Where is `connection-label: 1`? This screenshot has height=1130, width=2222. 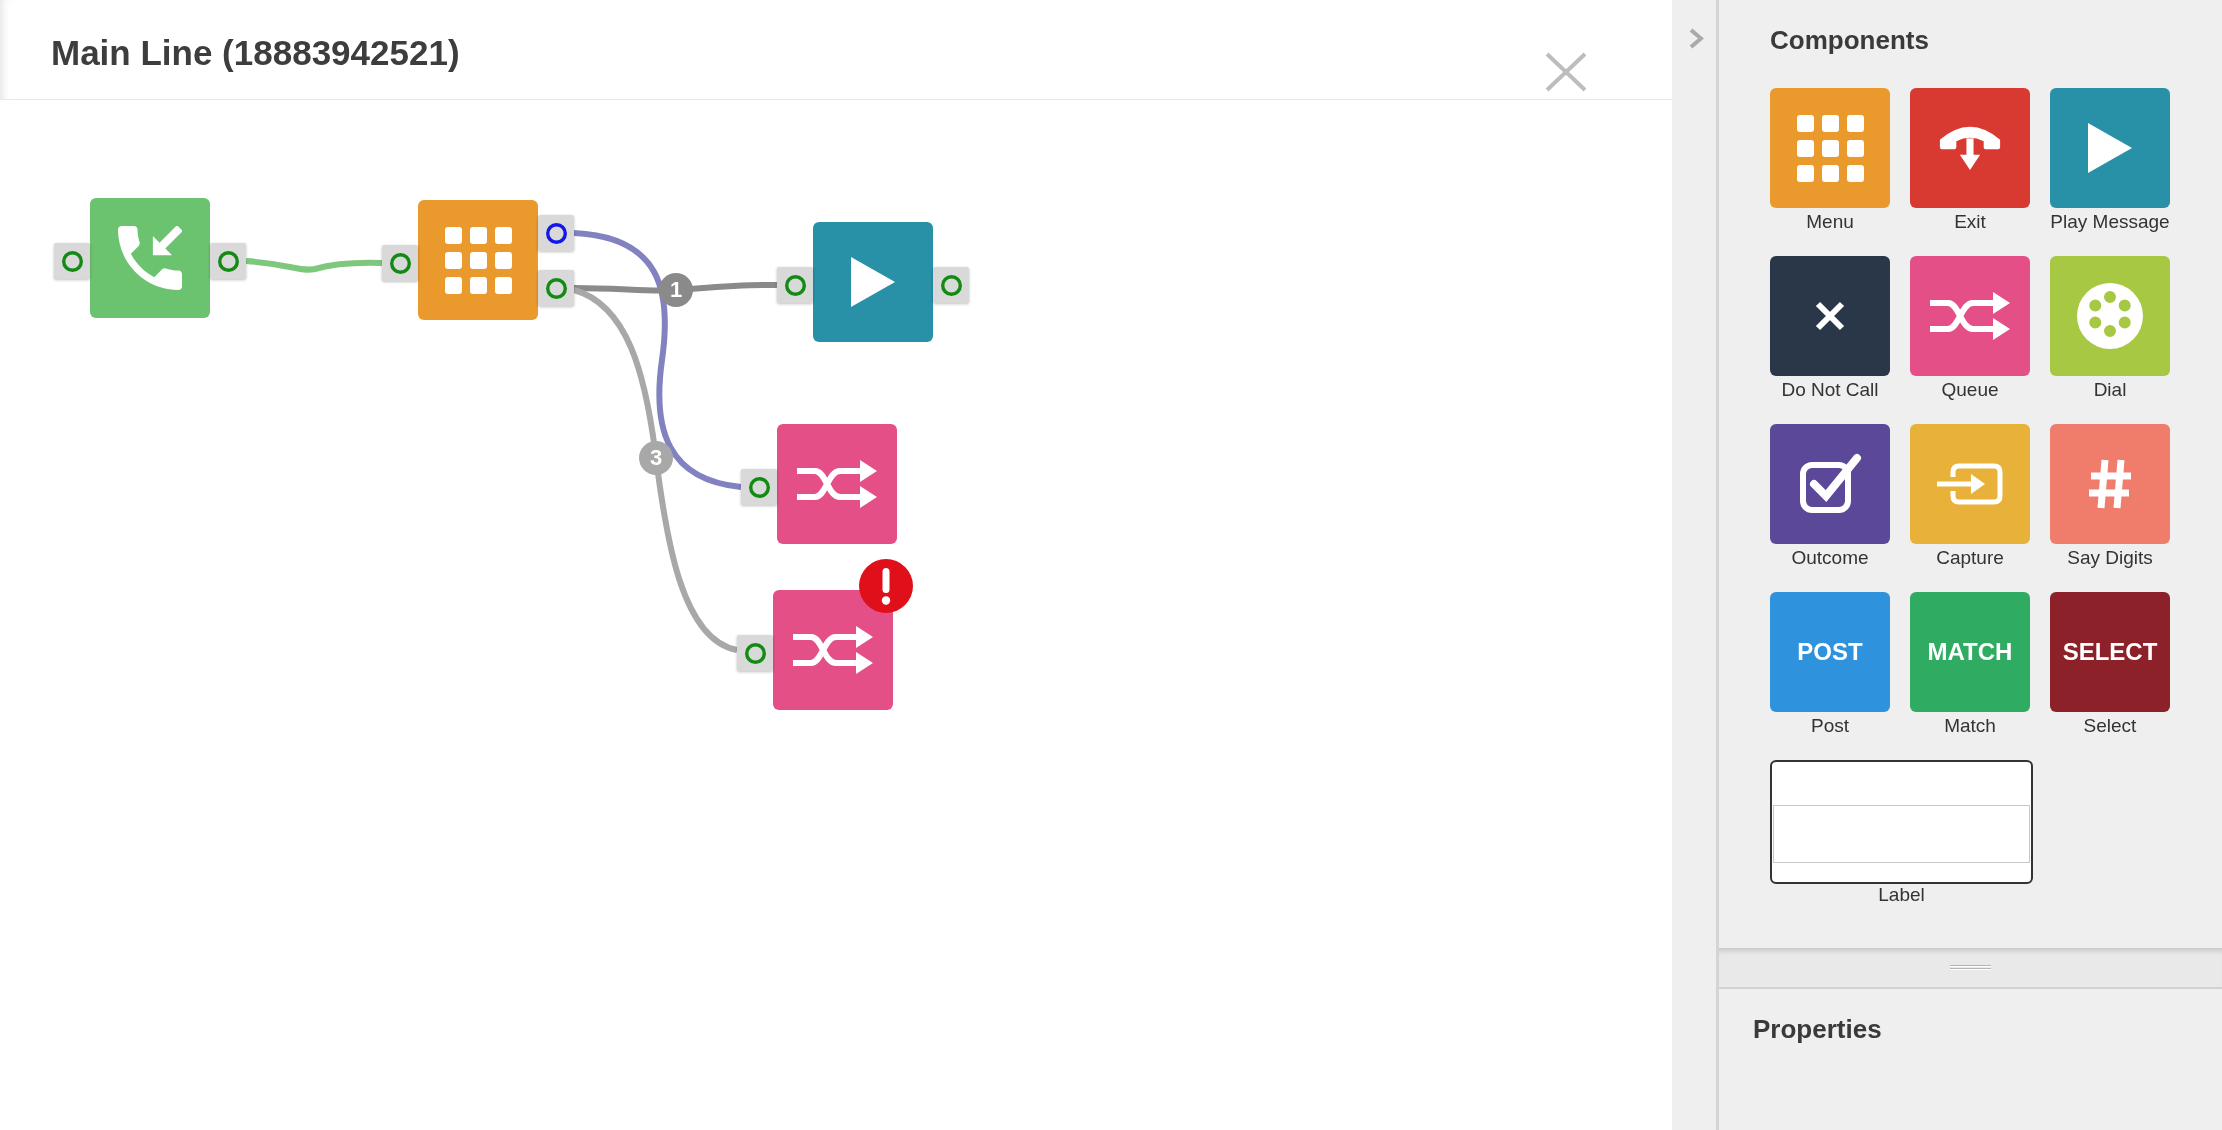
connection-label: 1 is located at coordinates (676, 290).